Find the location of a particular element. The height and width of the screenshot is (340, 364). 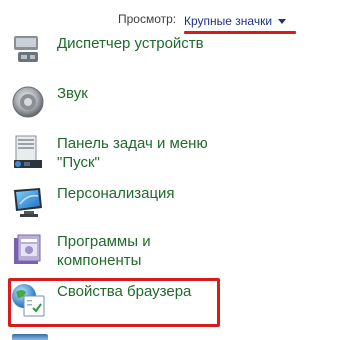

item-label: Свойства браузера is located at coordinates (124, 291).